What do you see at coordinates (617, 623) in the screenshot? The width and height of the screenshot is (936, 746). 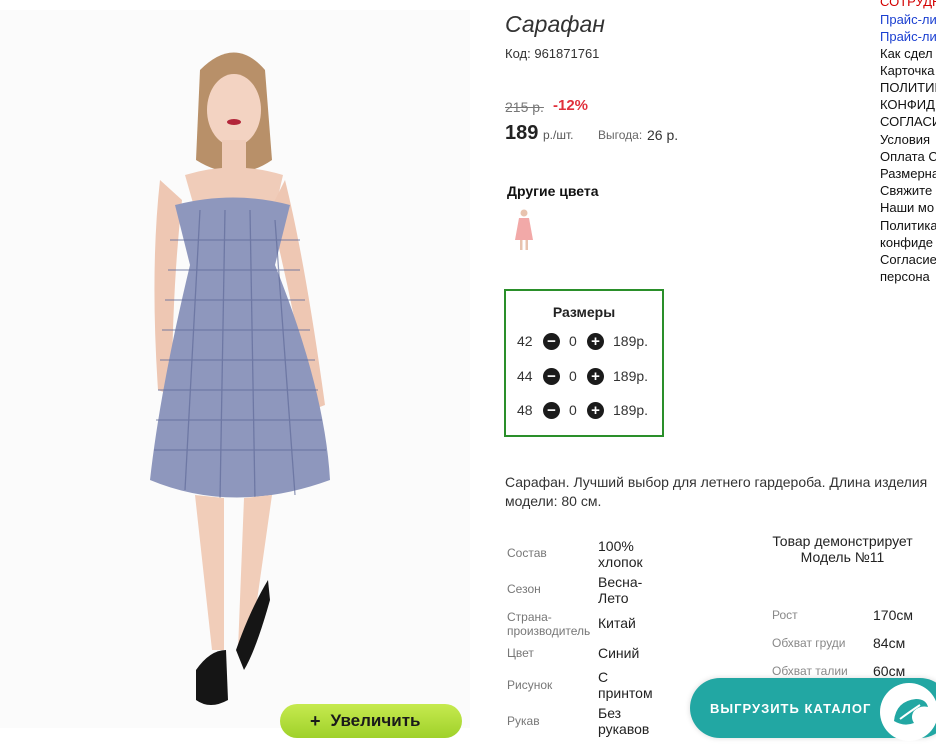 I see `attr-value: Китай` at bounding box center [617, 623].